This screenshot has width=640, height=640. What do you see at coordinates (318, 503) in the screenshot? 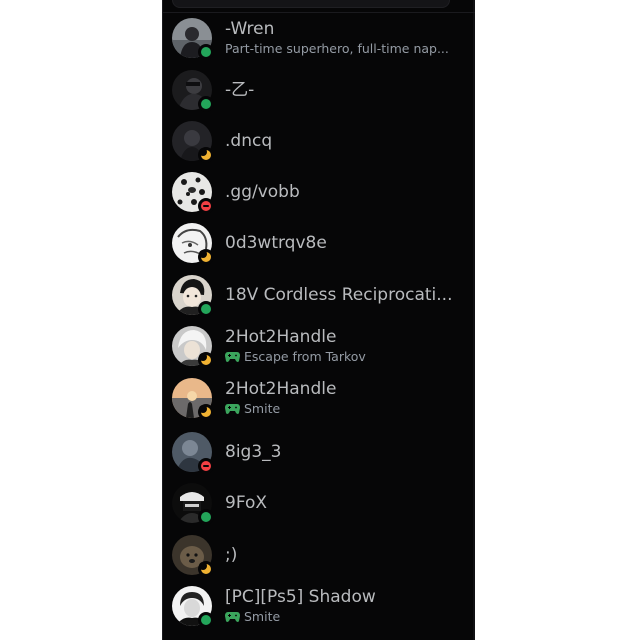
I see `member-item: 9FoX` at bounding box center [318, 503].